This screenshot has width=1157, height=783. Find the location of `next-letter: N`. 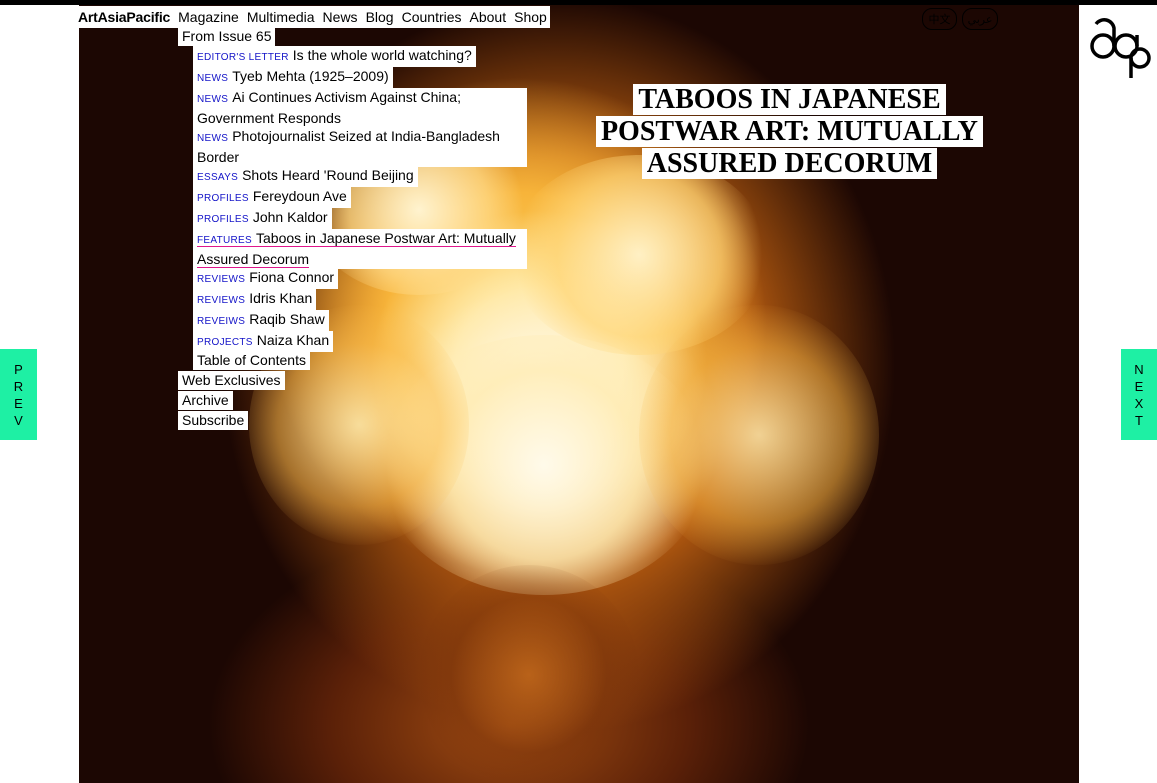

next-letter: N is located at coordinates (1139, 369).